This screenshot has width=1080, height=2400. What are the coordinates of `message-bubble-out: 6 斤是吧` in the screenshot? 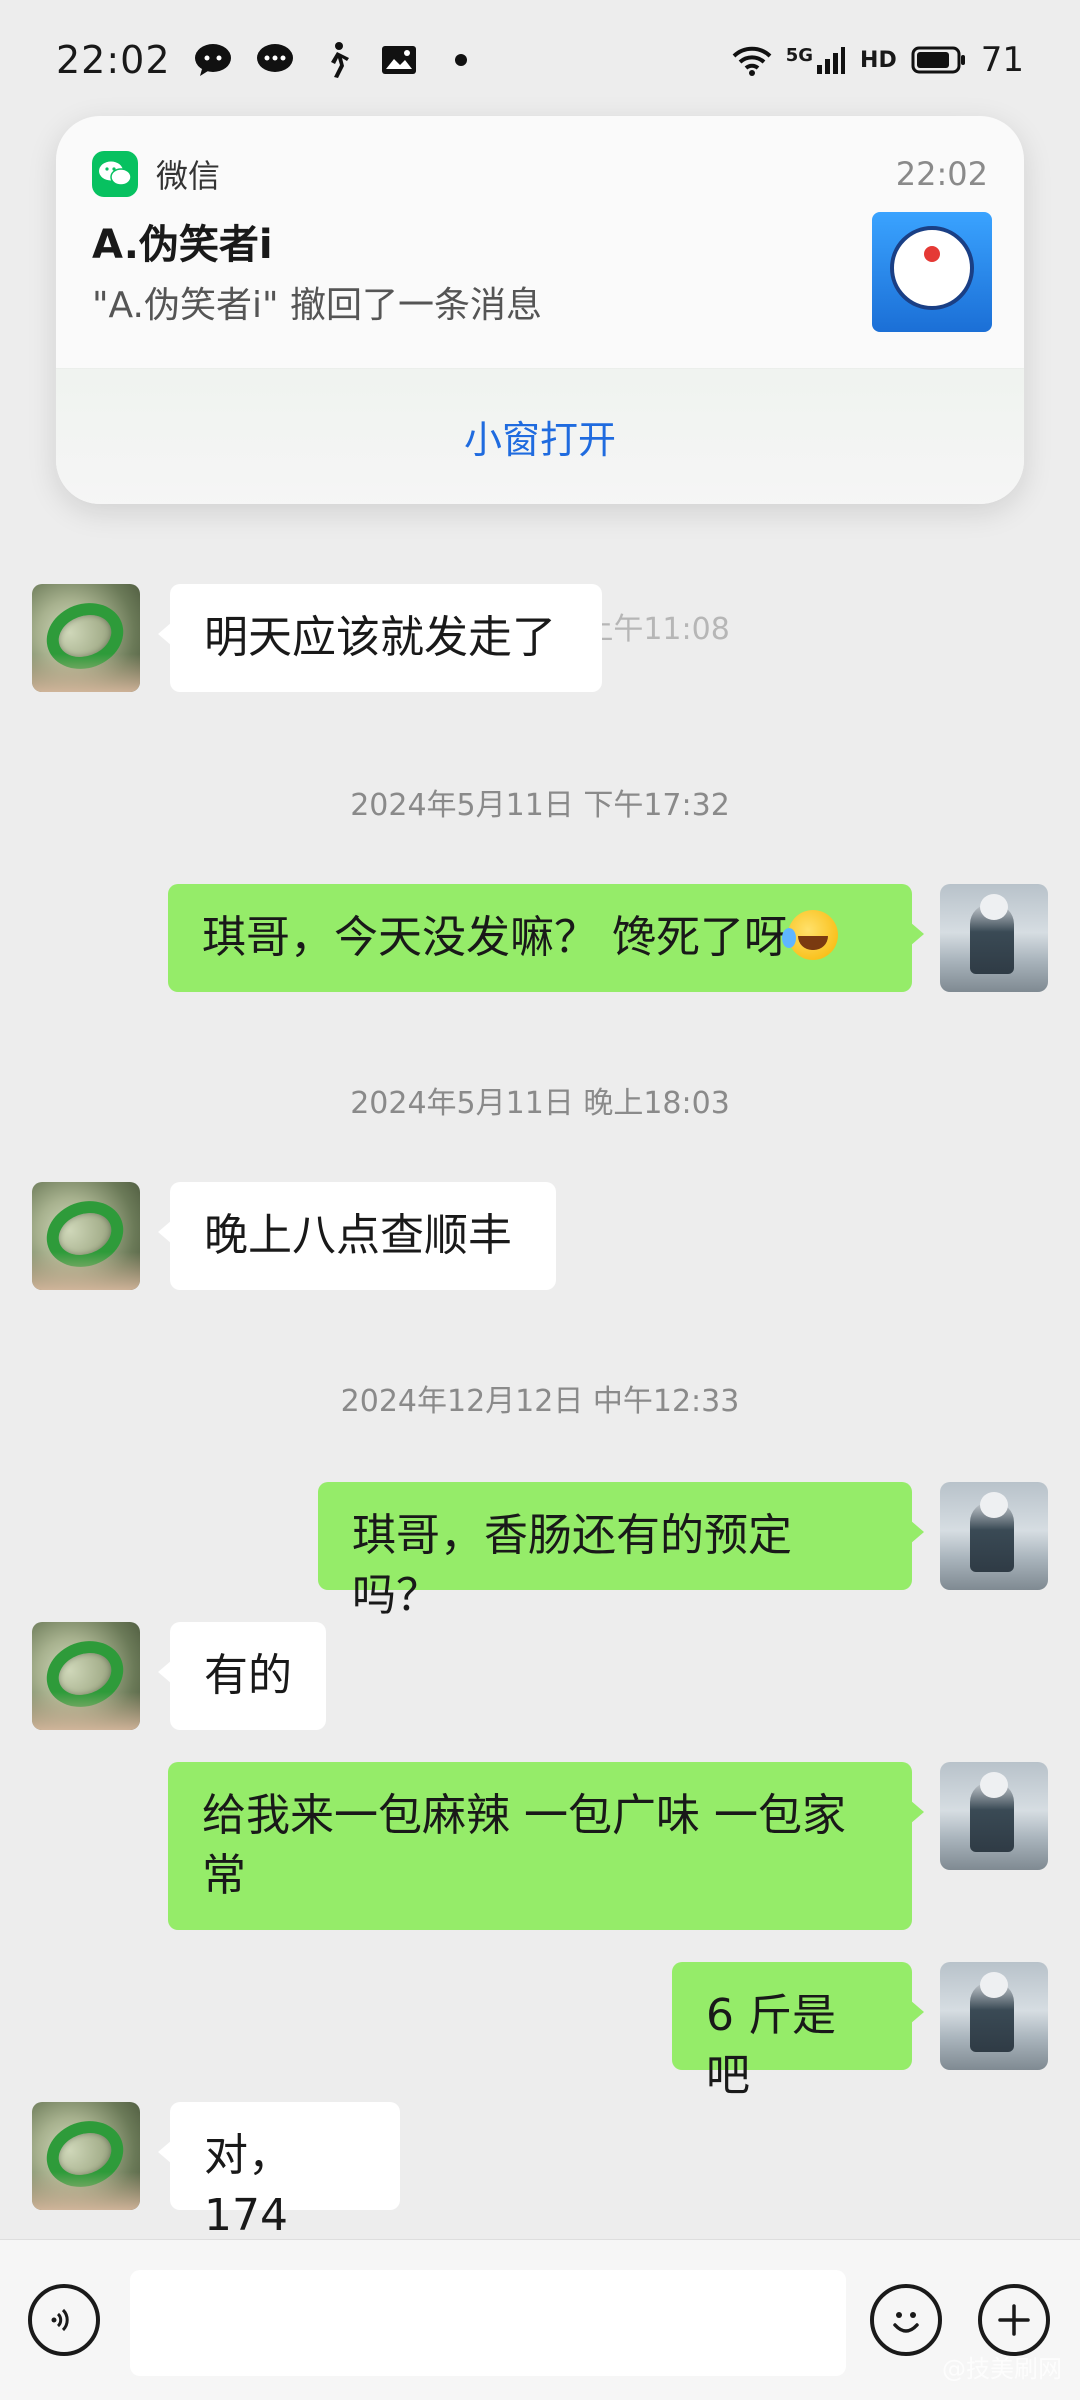 It's located at (798, 2031).